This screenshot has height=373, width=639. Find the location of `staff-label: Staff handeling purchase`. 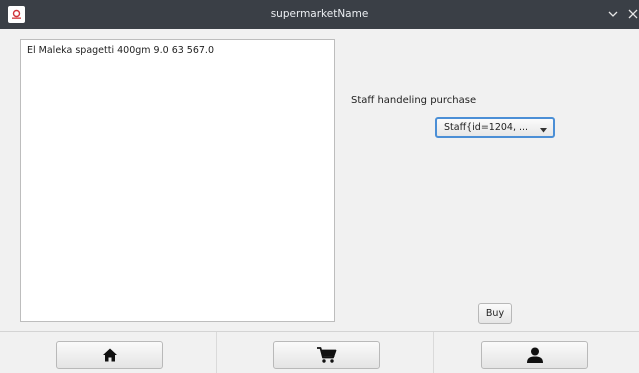

staff-label: Staff handeling purchase is located at coordinates (414, 100).